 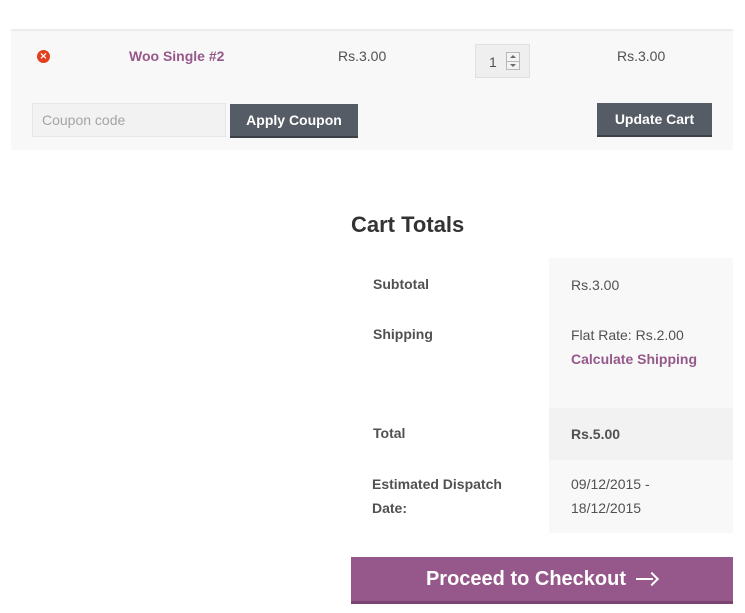 What do you see at coordinates (513, 56) in the screenshot?
I see `quantity-increment-icon` at bounding box center [513, 56].